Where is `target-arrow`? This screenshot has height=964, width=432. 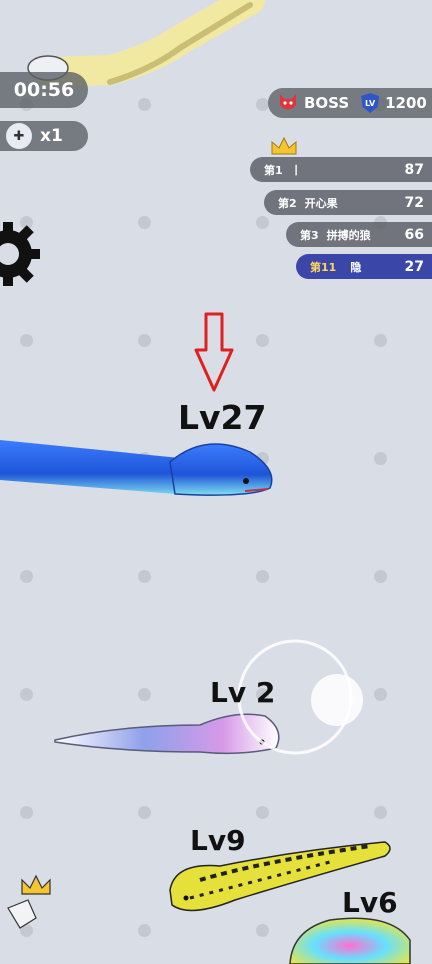
target-arrow is located at coordinates (214, 352).